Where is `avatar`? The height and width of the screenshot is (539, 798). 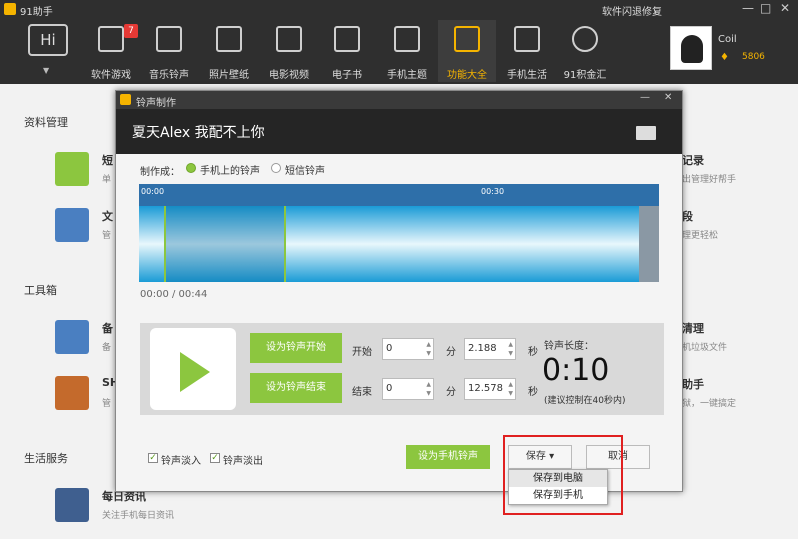 avatar is located at coordinates (691, 48).